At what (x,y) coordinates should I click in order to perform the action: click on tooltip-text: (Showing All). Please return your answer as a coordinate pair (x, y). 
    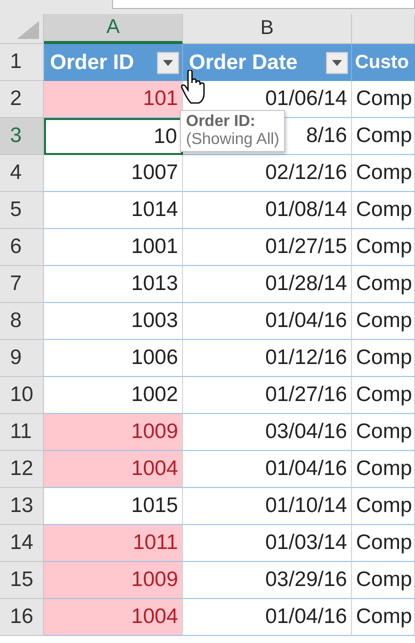
    Looking at the image, I should click on (233, 140).